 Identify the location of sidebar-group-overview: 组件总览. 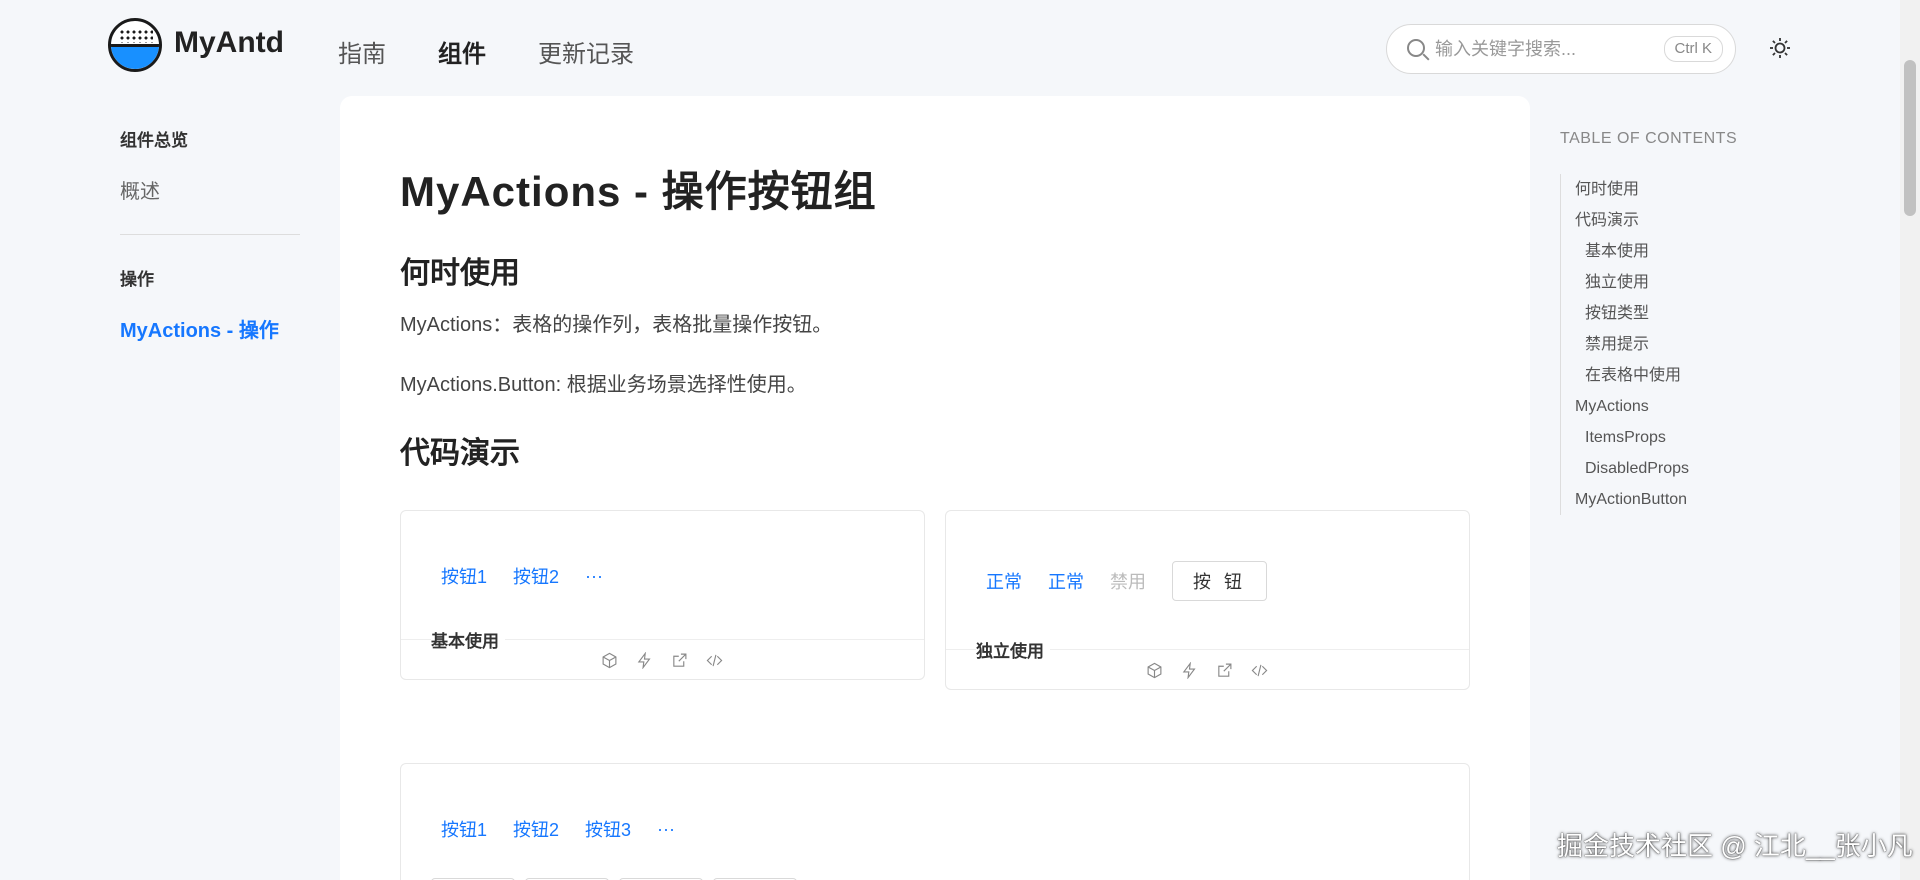
(154, 140).